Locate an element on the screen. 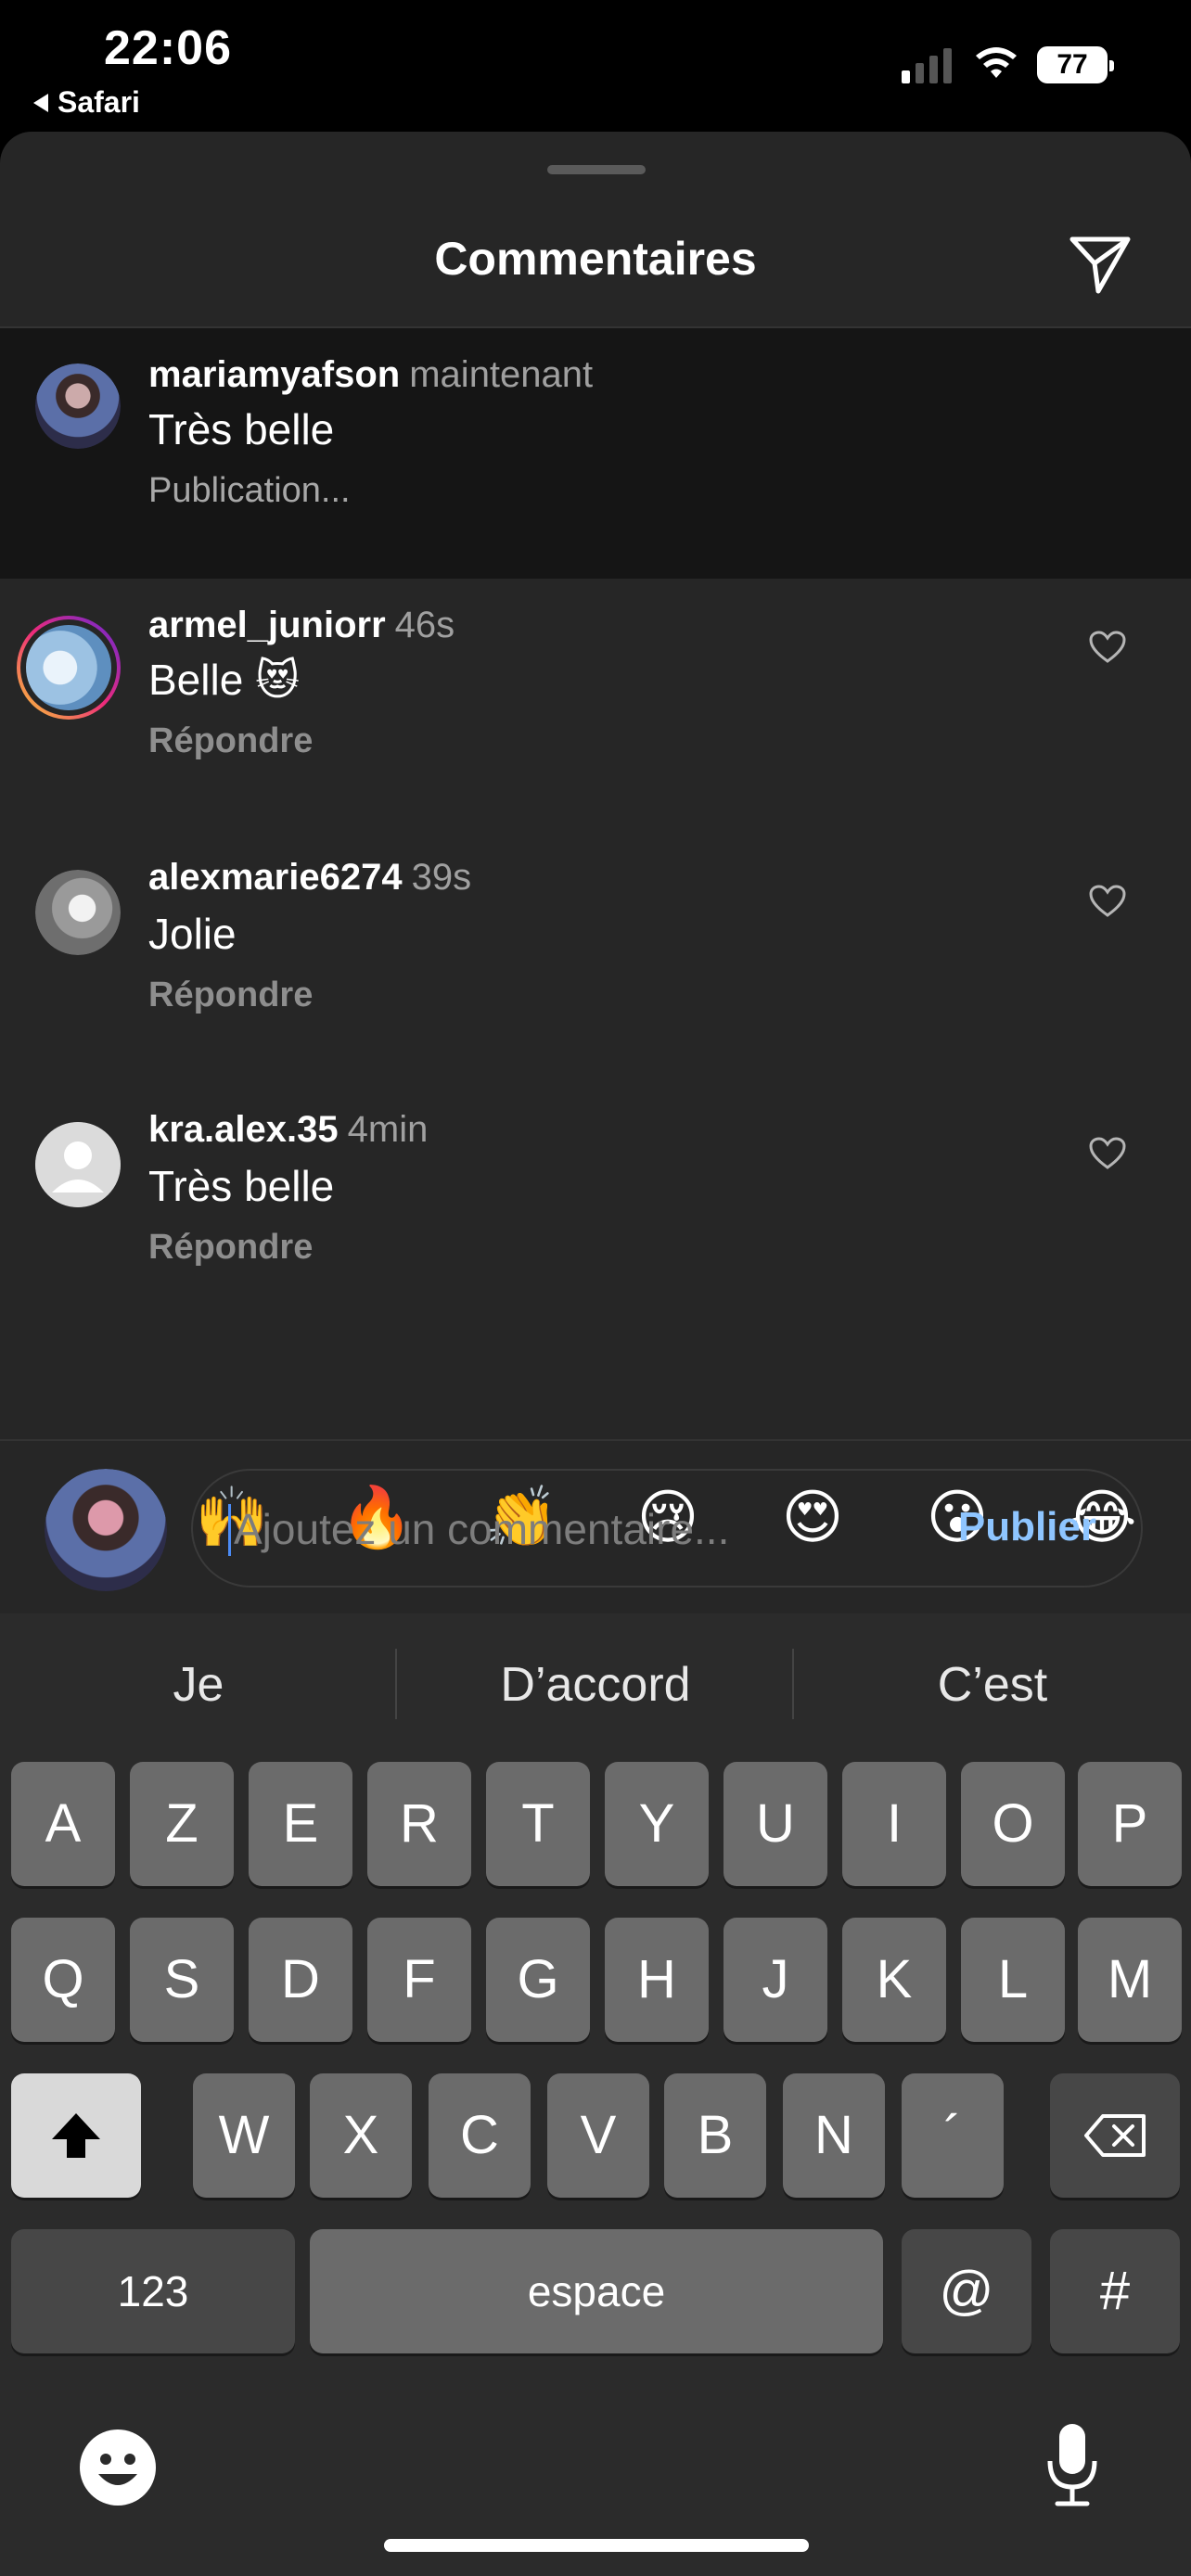 This screenshot has height=2576, width=1191. back-triangle-icon is located at coordinates (40, 102).